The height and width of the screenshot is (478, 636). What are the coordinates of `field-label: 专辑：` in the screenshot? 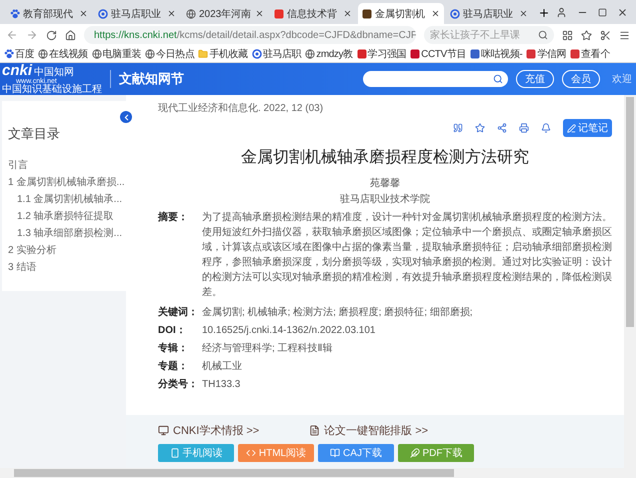 It's located at (173, 349).